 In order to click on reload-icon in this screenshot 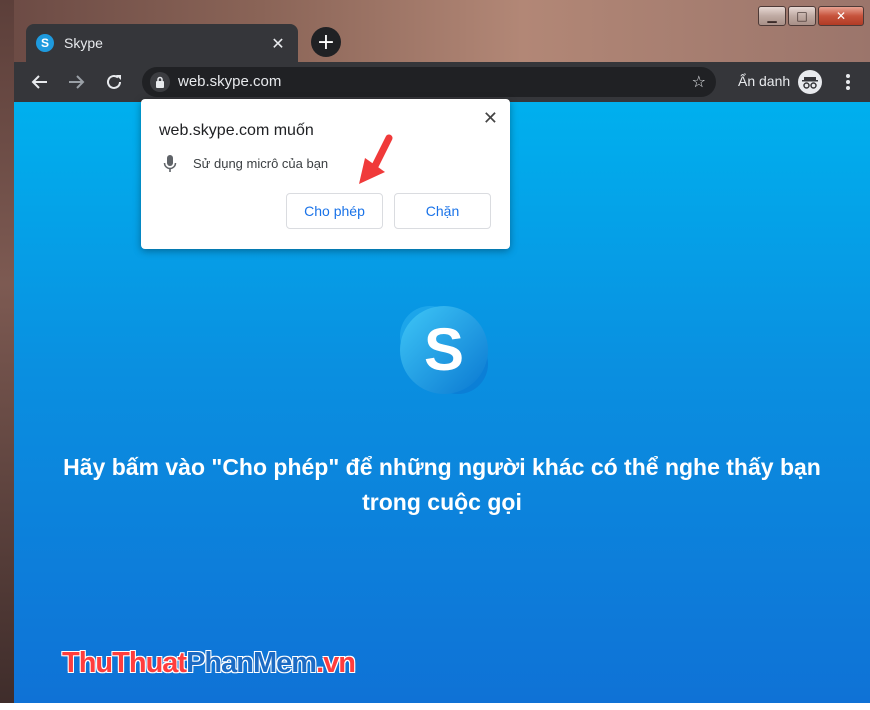, I will do `click(114, 82)`.